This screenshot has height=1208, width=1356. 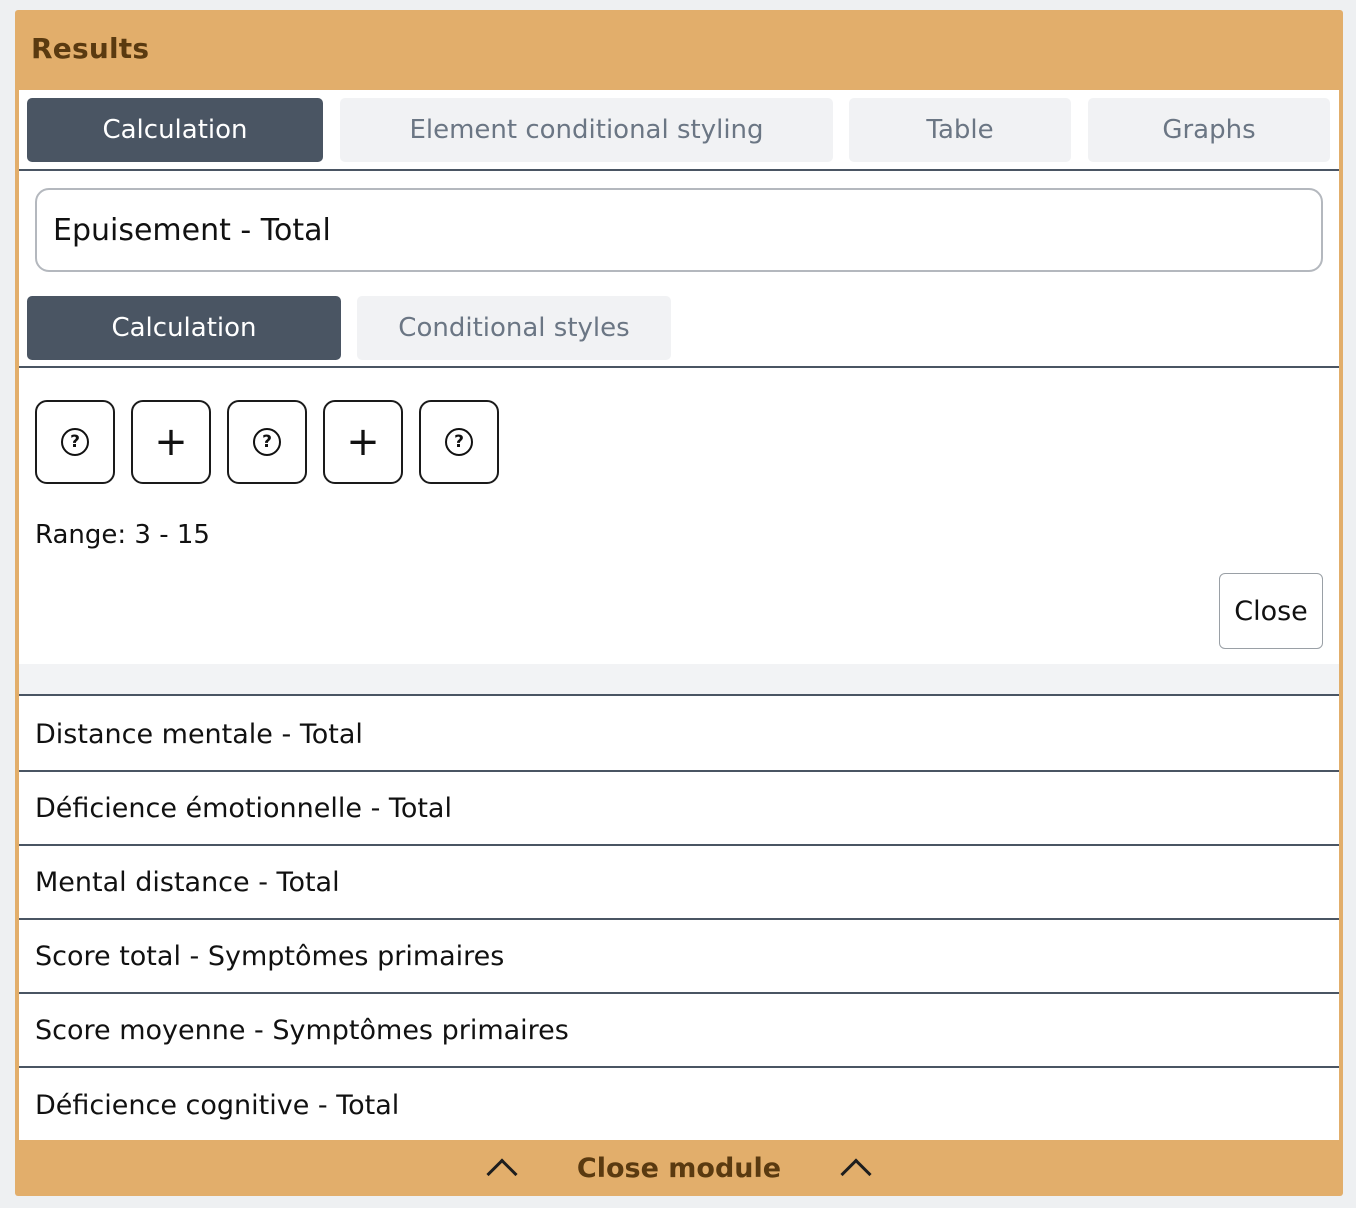 I want to click on subtab-conditional-styles: Conditional styles, so click(x=514, y=328).